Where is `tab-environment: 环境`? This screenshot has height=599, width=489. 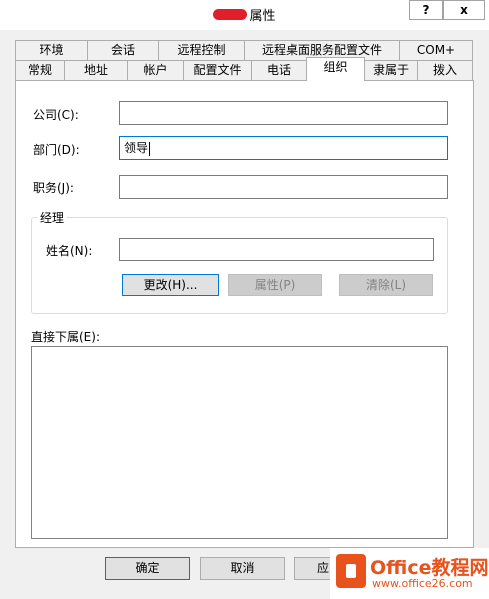
tab-environment: 环境 is located at coordinates (51, 50).